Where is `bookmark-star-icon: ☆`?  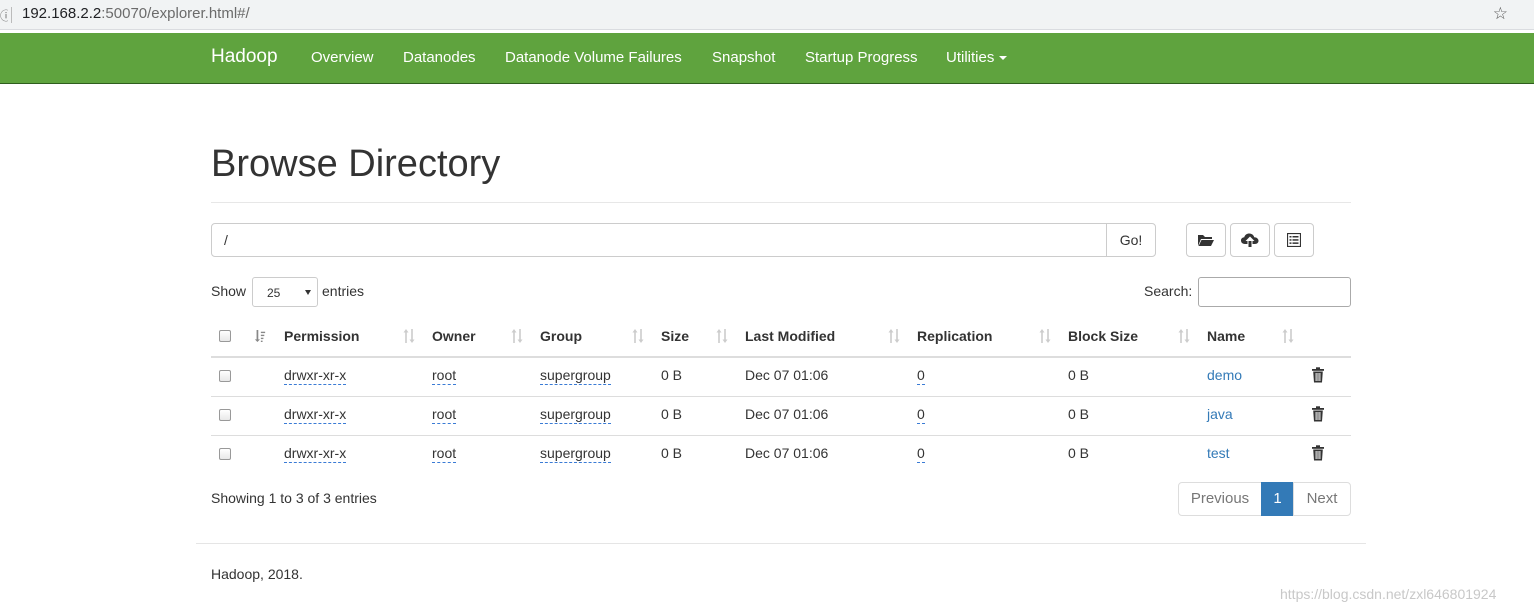 bookmark-star-icon: ☆ is located at coordinates (1500, 14).